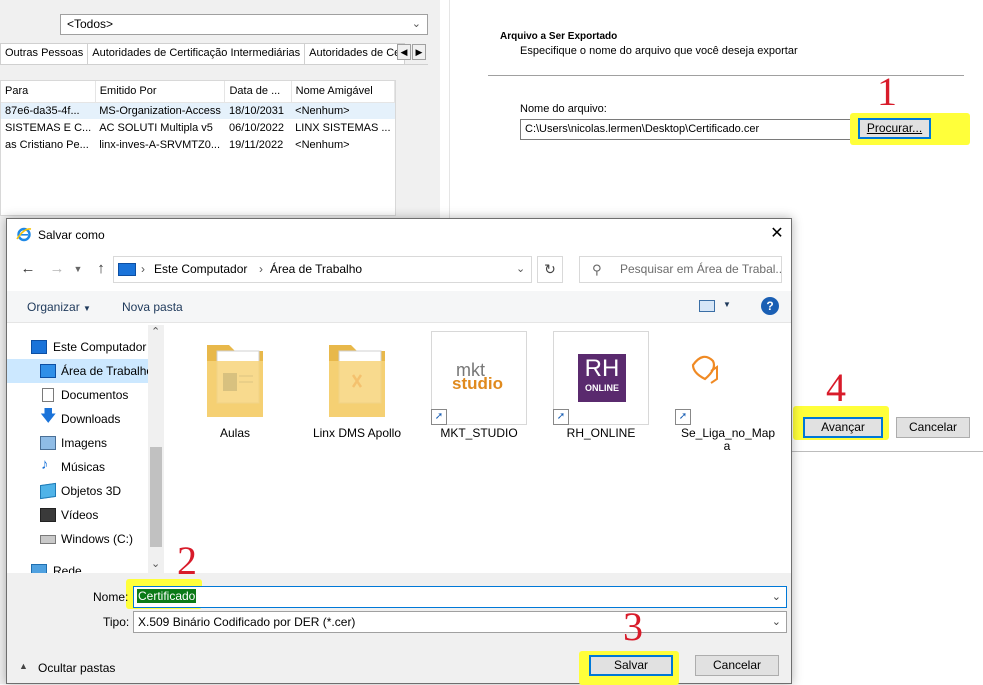 The height and width of the screenshot is (685, 983). I want to click on title-bar, so click(399, 234).